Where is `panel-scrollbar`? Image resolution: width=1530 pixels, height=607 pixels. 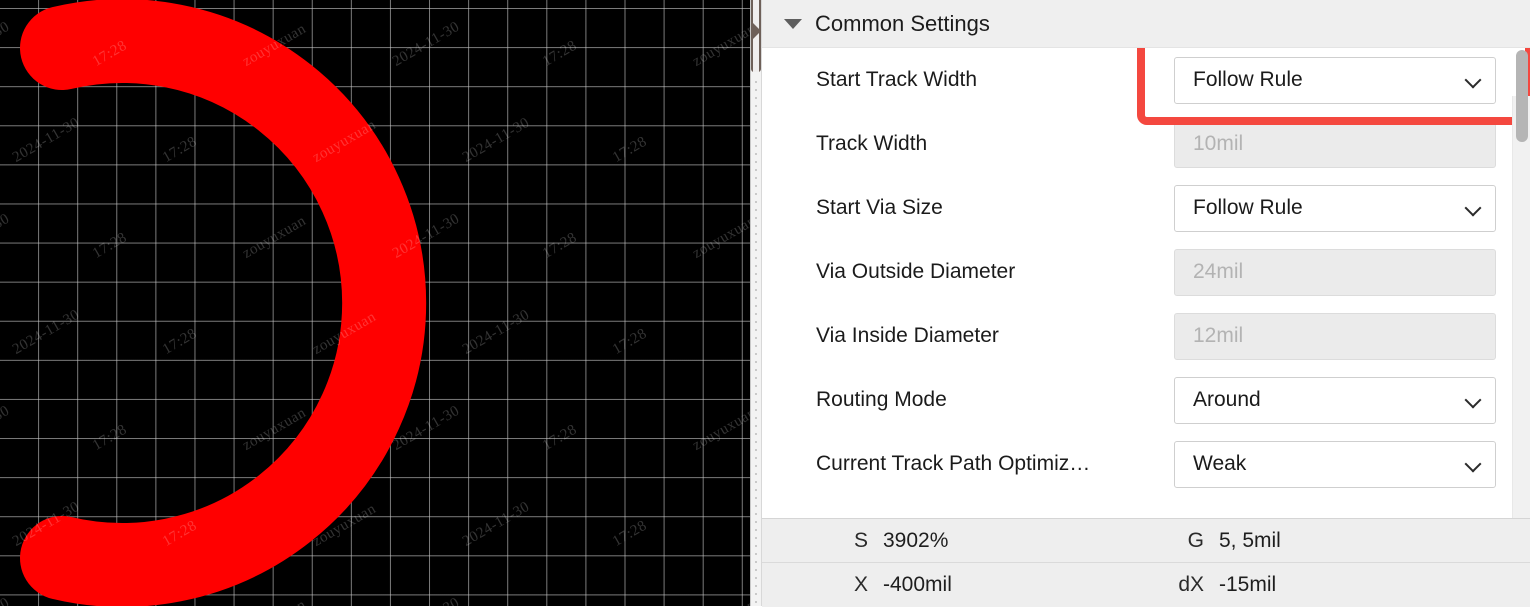
panel-scrollbar is located at coordinates (1521, 284).